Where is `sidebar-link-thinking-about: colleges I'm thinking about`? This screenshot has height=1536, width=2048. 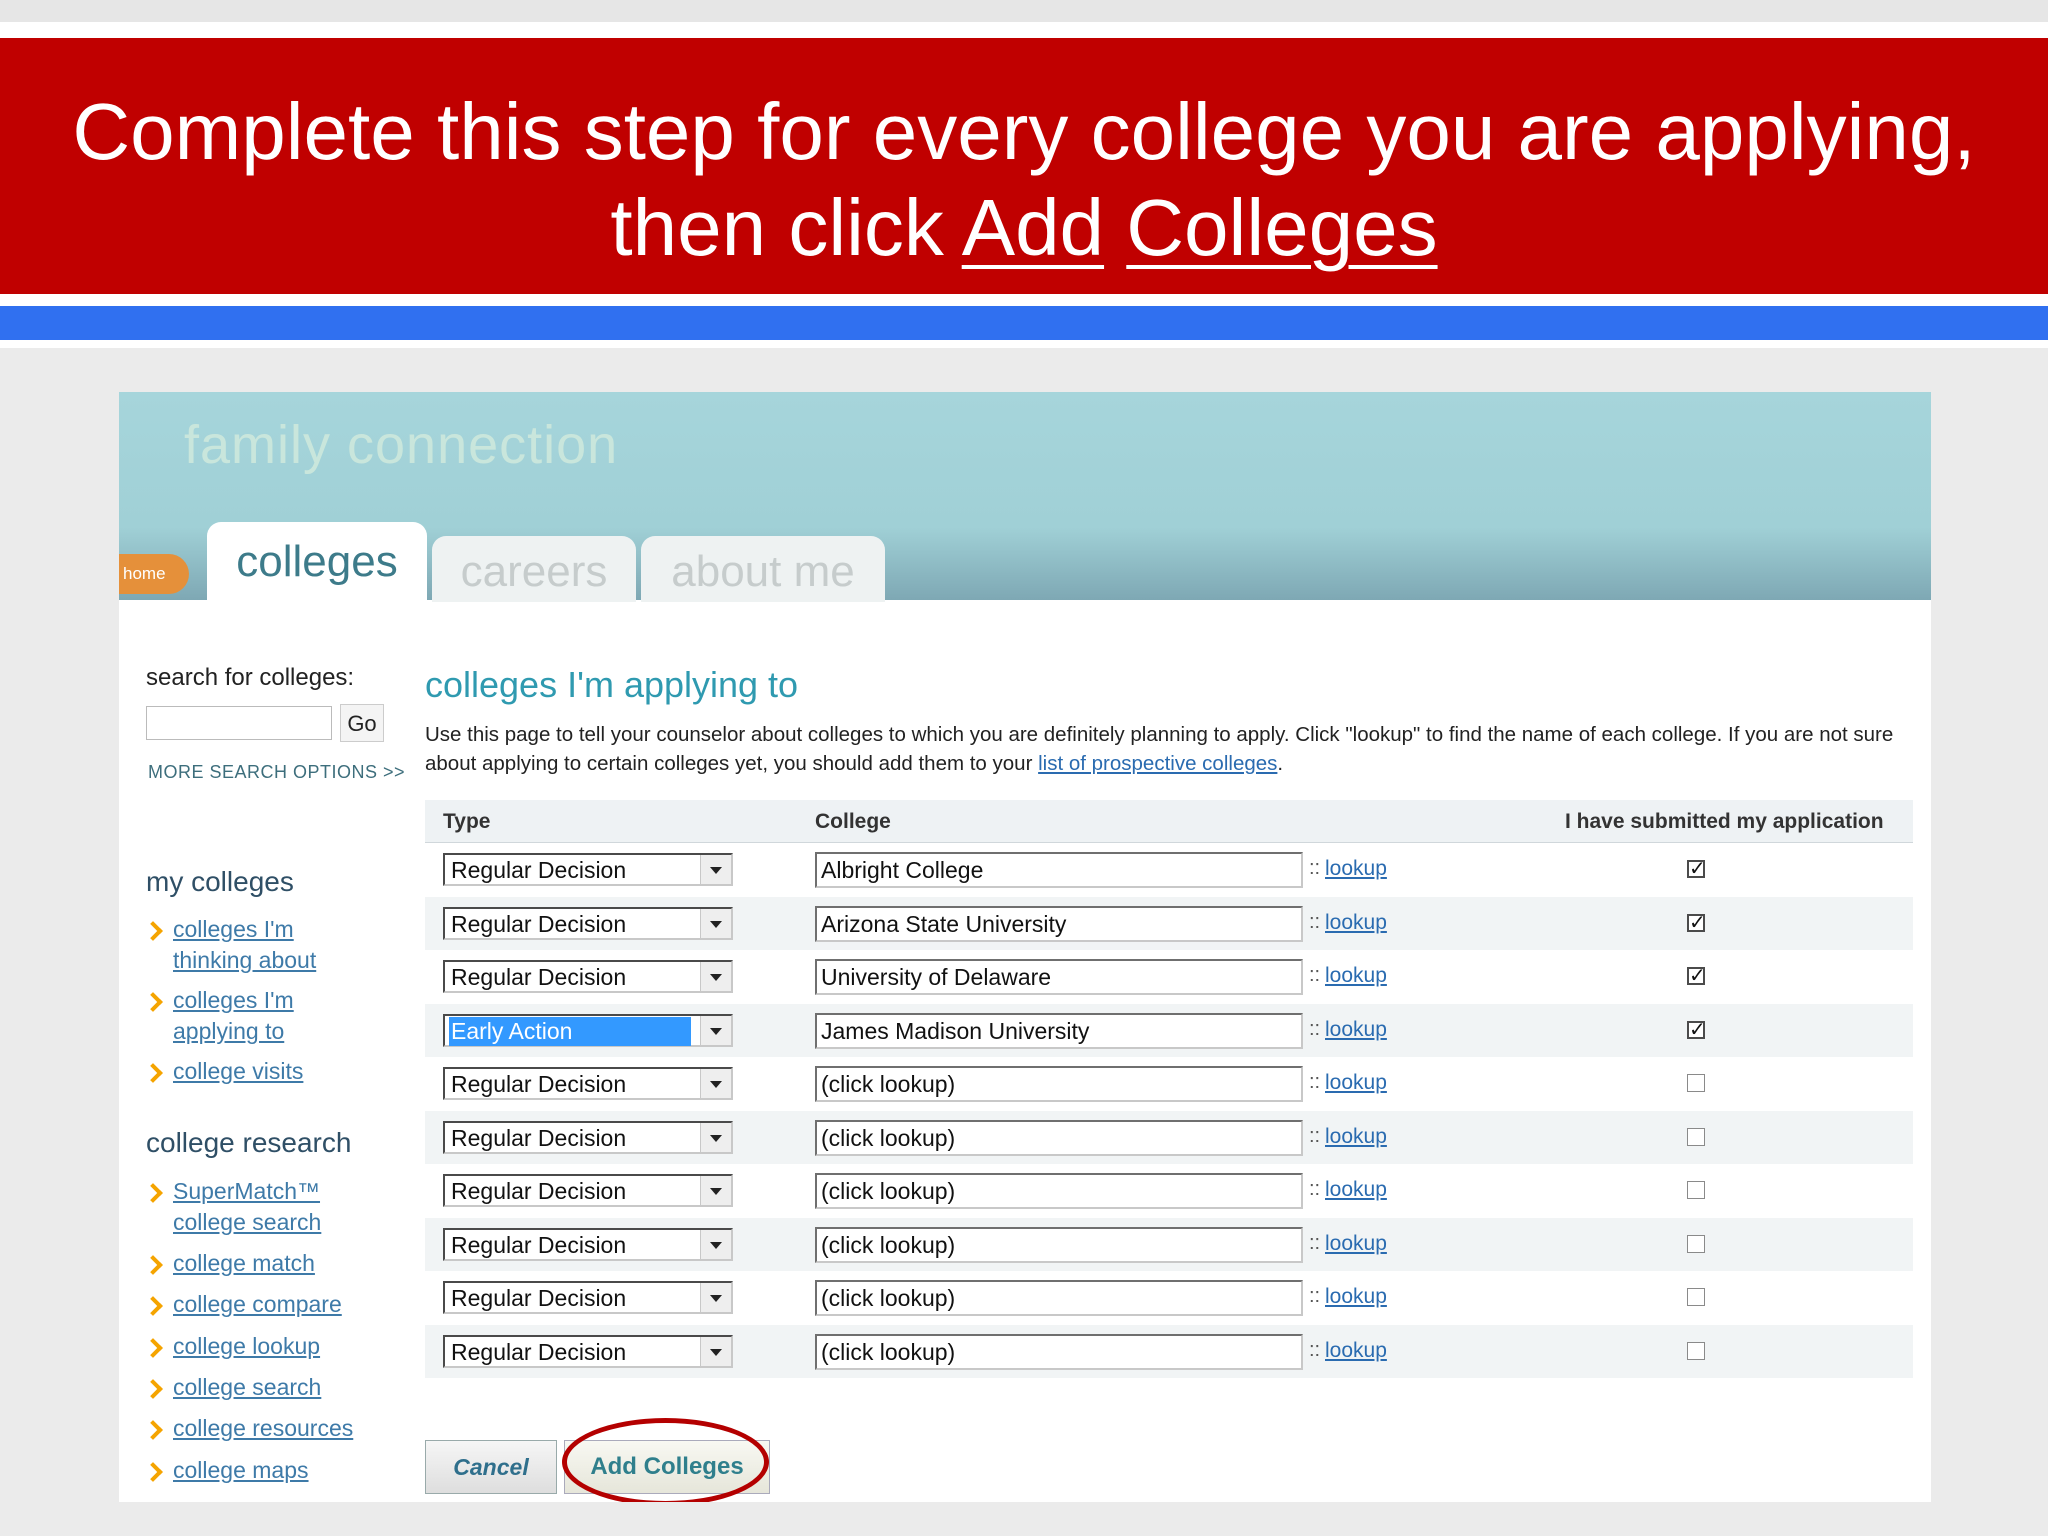 sidebar-link-thinking-about: colleges I'm thinking about is located at coordinates (273, 945).